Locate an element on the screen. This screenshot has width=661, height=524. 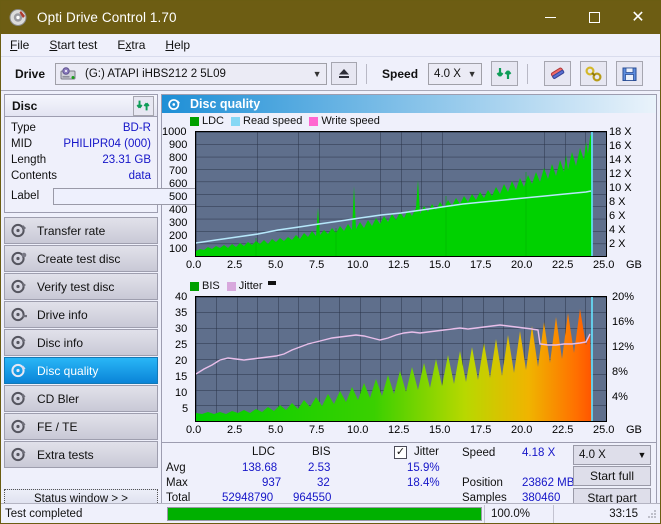
stats-ldc-avg: 138.68 is located at coordinates (260, 468).